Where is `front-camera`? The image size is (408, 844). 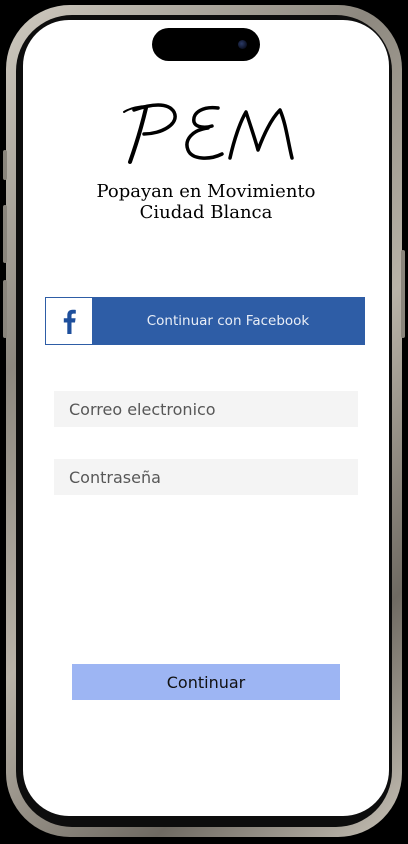
front-camera is located at coordinates (242, 44).